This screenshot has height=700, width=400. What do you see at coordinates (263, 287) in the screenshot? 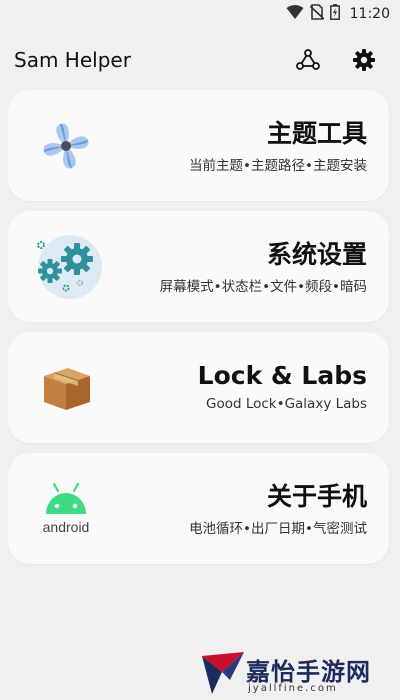
I see `card-subtitle: 屏幕模式•状态栏•文件•频段•暗码` at bounding box center [263, 287].